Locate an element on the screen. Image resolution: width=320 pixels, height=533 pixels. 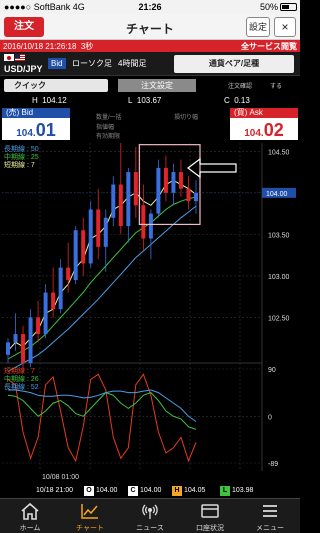
status-time: 21:26 is located at coordinates (150, 7).